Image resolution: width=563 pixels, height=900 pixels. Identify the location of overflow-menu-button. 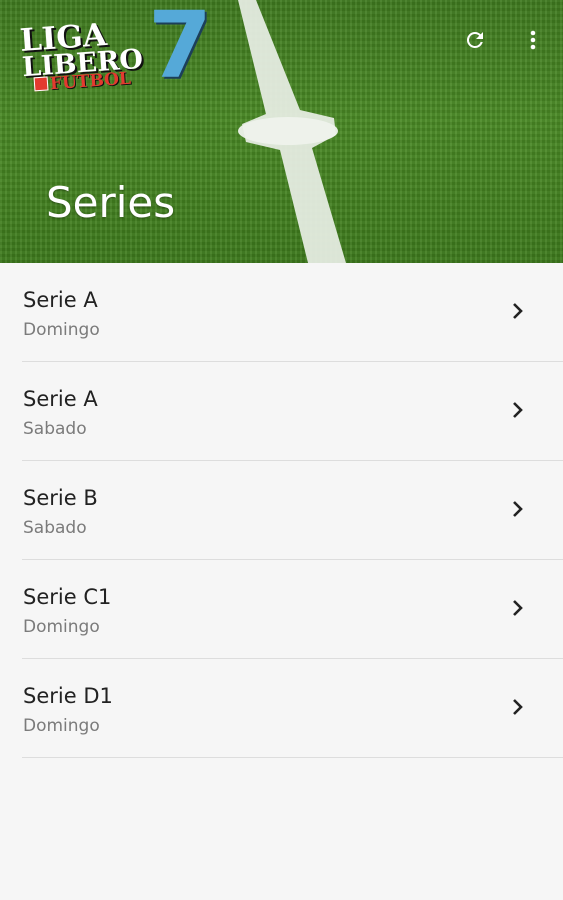
(533, 40).